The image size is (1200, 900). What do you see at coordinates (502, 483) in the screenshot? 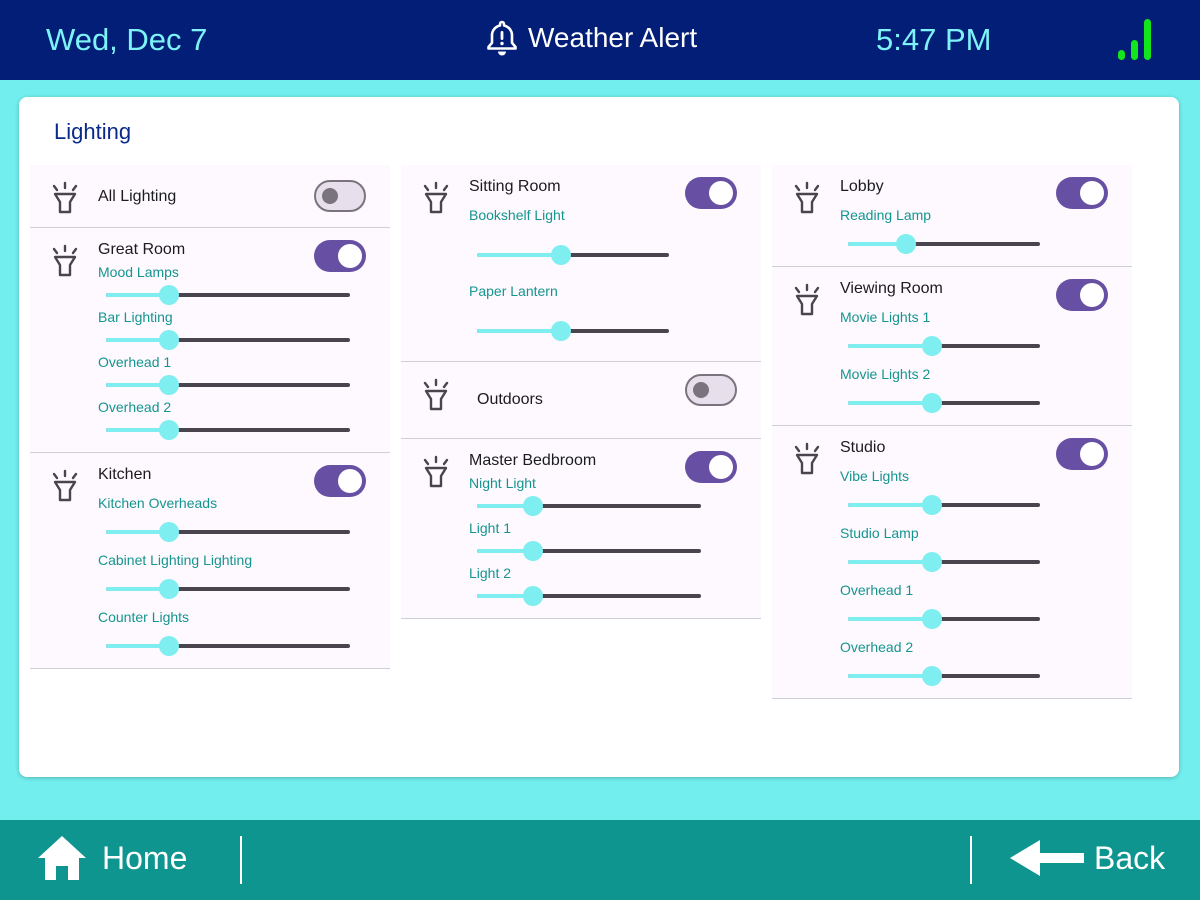
I see `light-label: Night Light` at bounding box center [502, 483].